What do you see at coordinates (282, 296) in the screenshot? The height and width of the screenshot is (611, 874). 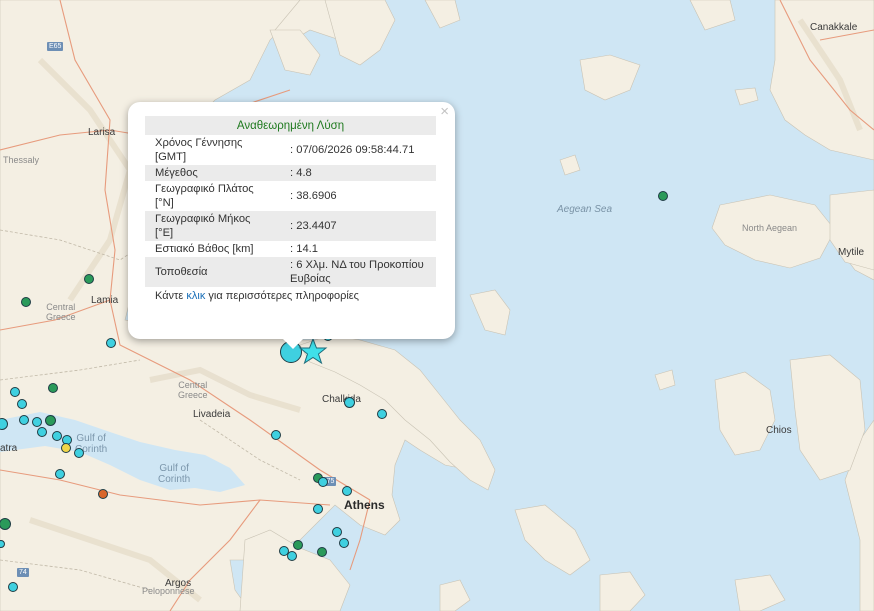 I see `footer-text-after: για περισσότερες πληροφορίες` at bounding box center [282, 296].